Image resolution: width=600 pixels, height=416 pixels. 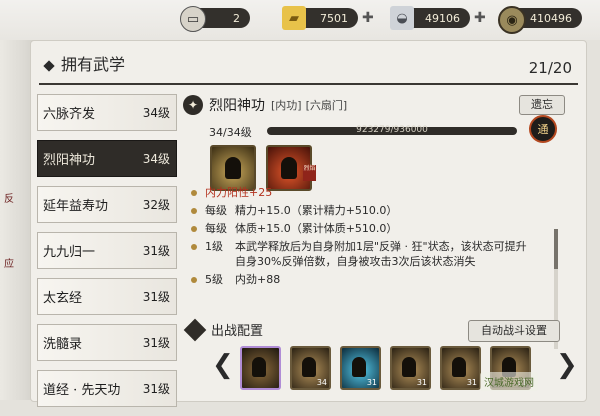 What do you see at coordinates (214, 246) in the screenshot?
I see `attribute-key: 1级` at bounding box center [214, 246].